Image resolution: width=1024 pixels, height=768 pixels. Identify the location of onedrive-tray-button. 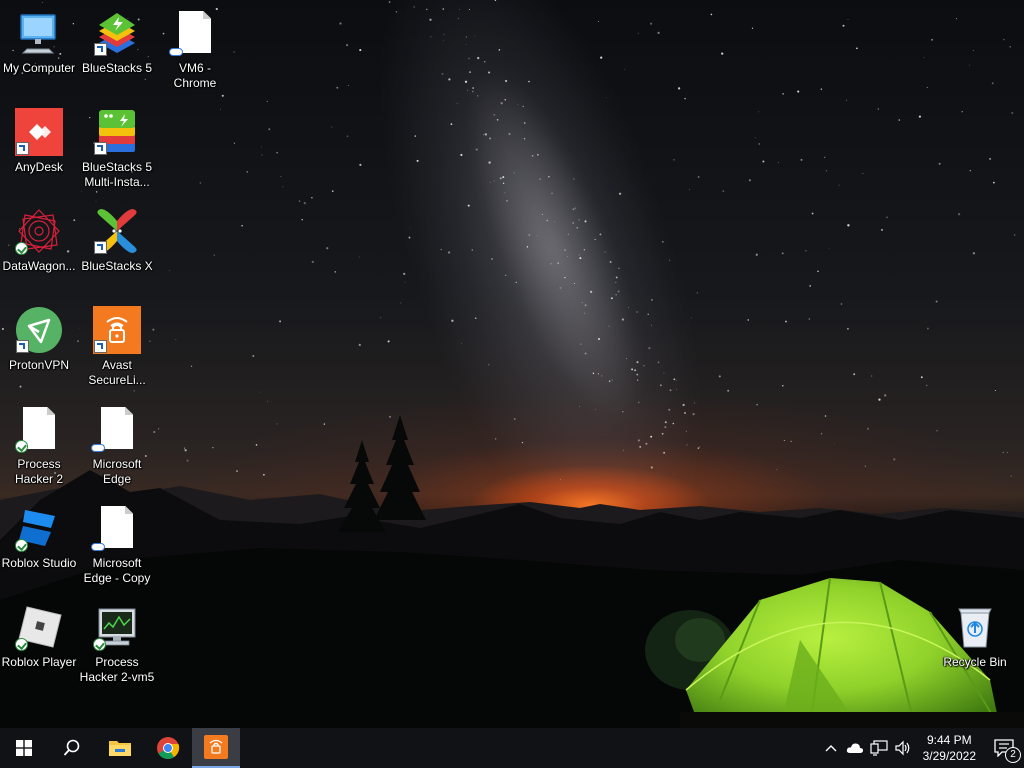
(855, 748).